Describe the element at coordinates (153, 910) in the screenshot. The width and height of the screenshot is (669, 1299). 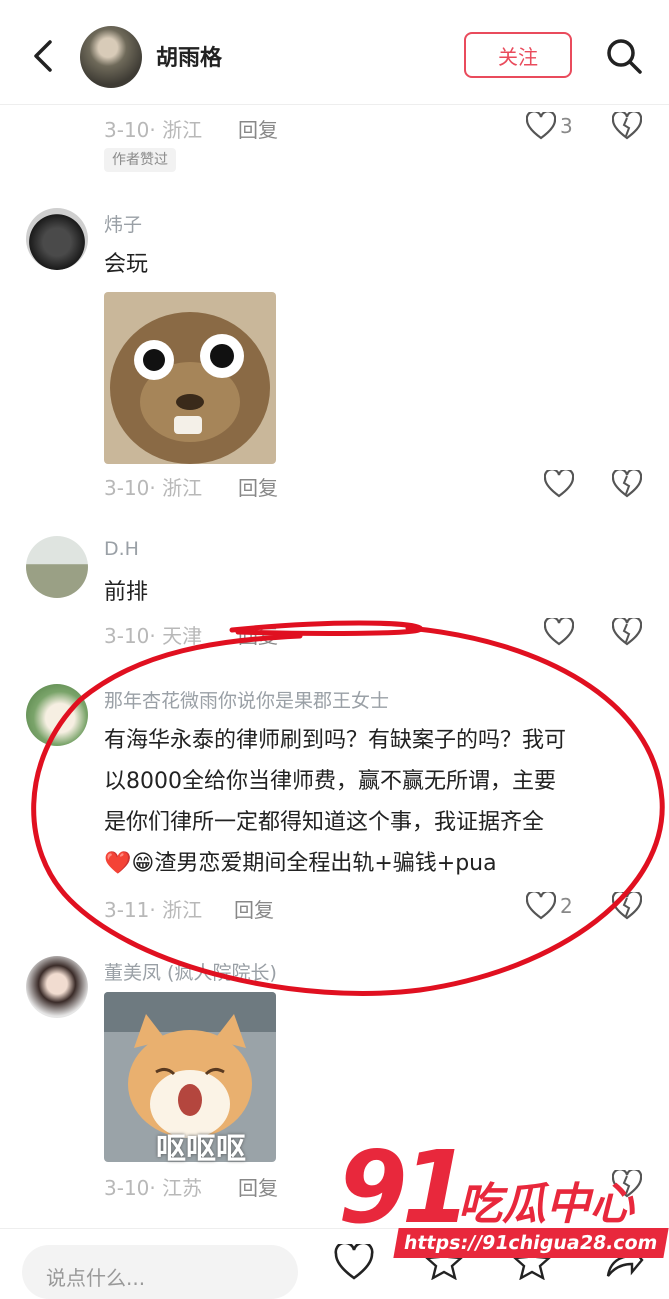
I see `comment-date-location: 3-11· 浙江` at that location.